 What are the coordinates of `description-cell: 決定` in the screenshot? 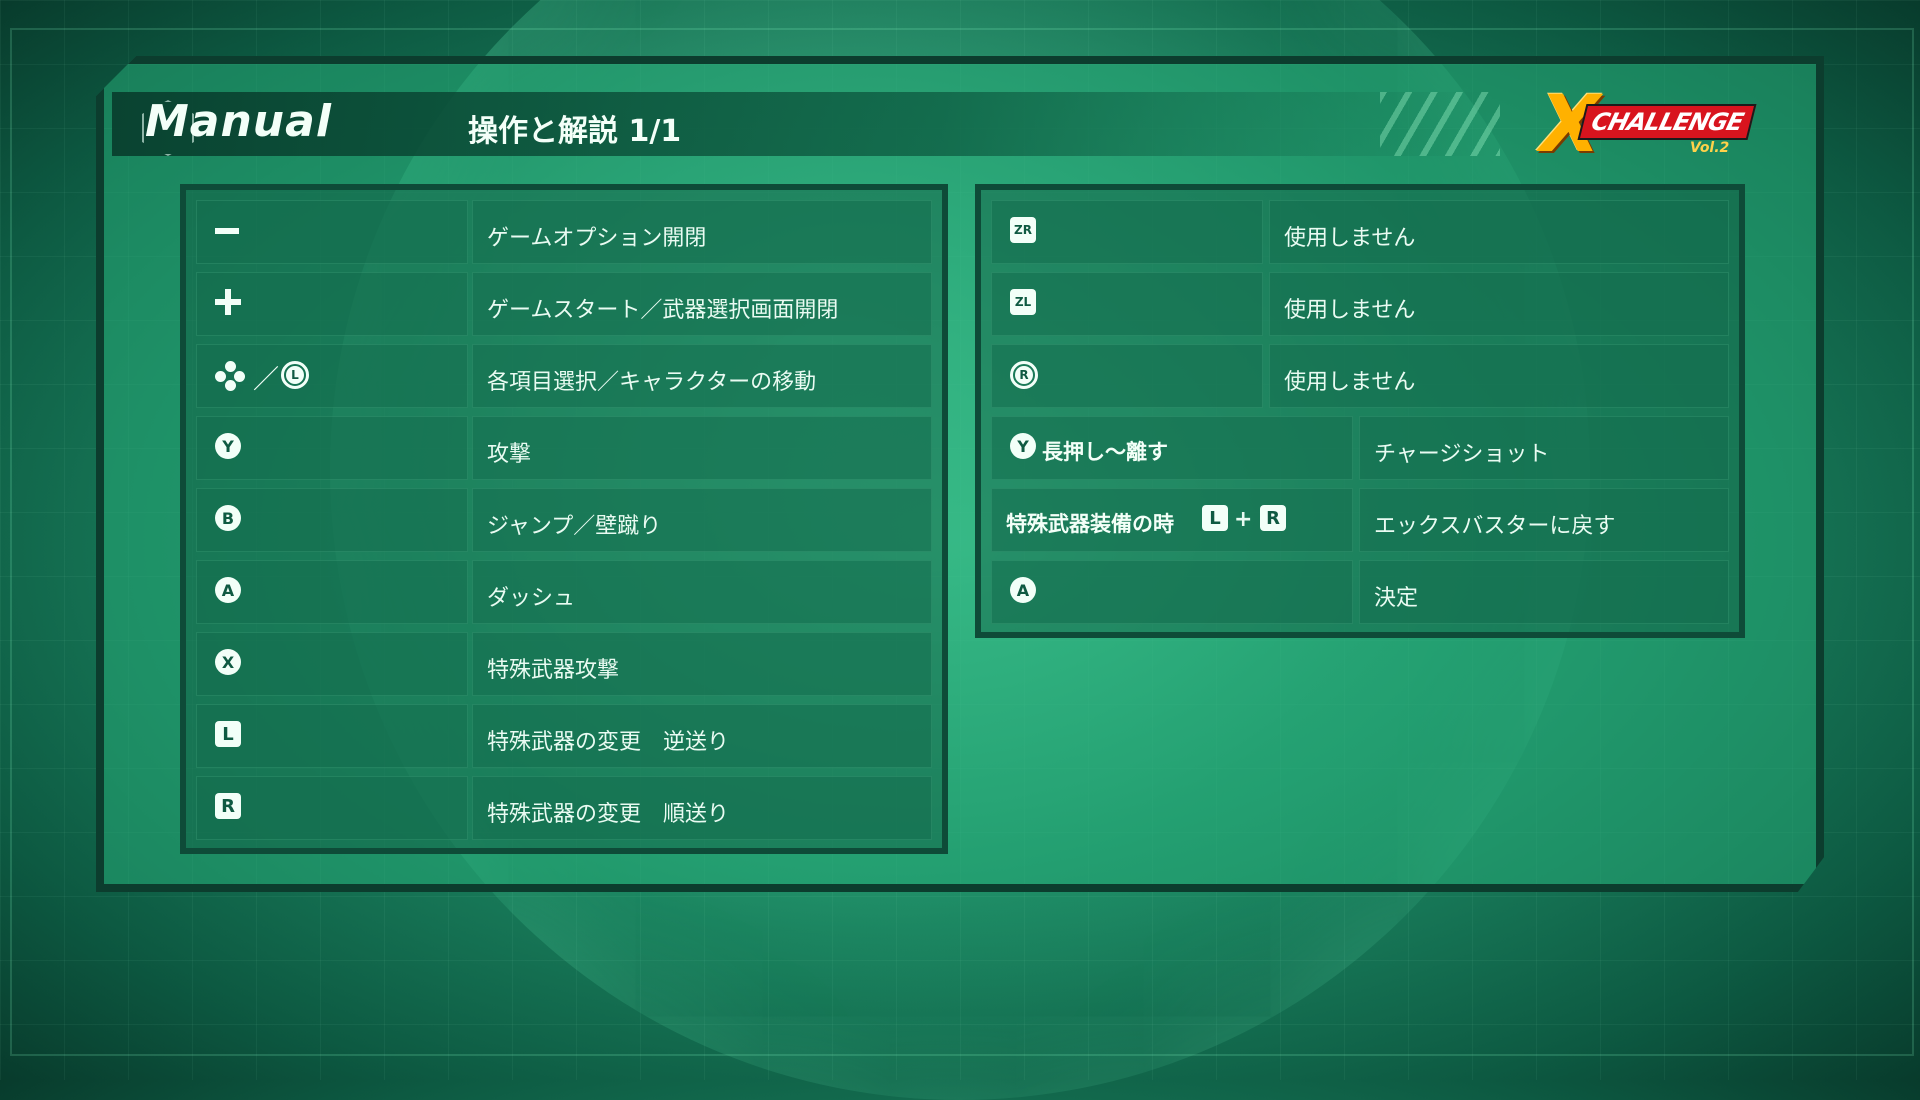 It's located at (1544, 592).